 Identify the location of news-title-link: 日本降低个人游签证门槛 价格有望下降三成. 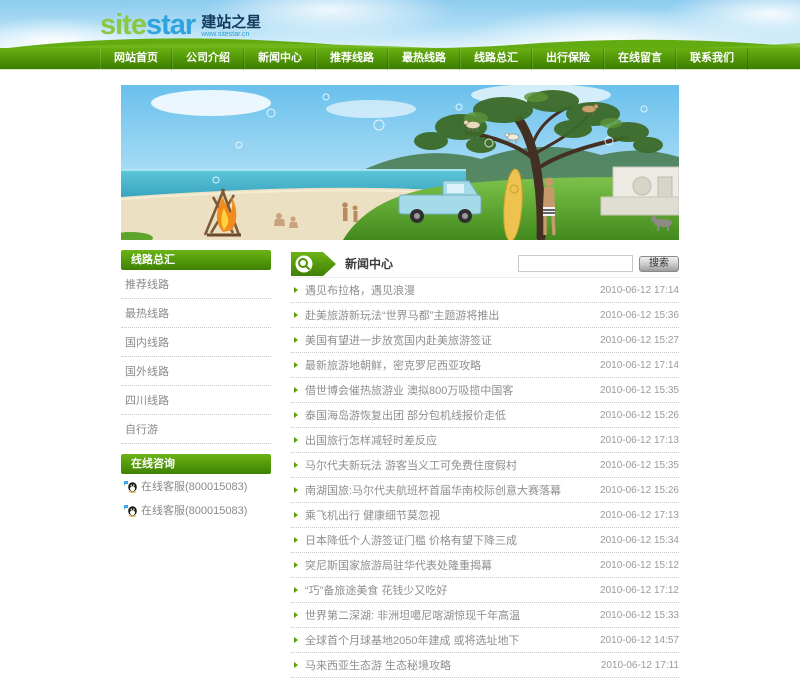
(448, 540).